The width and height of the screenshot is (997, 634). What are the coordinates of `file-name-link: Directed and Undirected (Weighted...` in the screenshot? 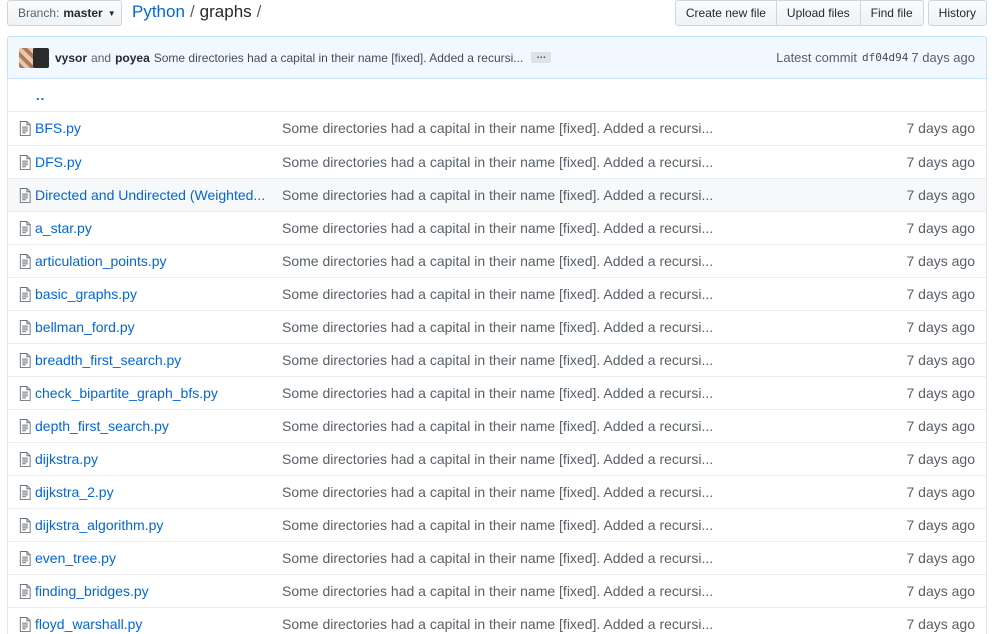 It's located at (152, 195).